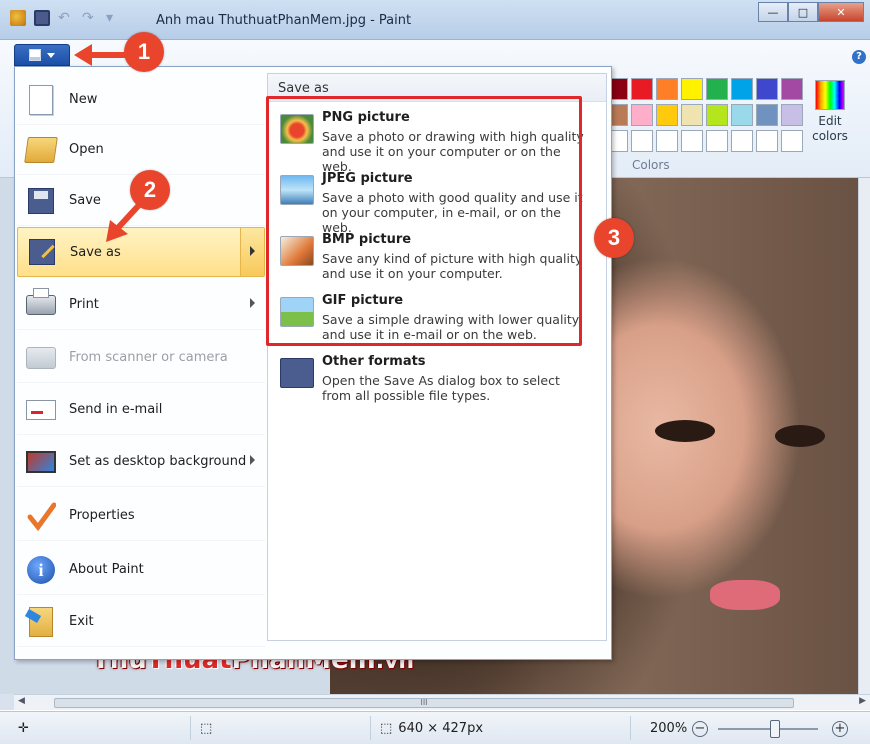 This screenshot has height=744, width=870. I want to click on photo-eye-left, so click(685, 431).